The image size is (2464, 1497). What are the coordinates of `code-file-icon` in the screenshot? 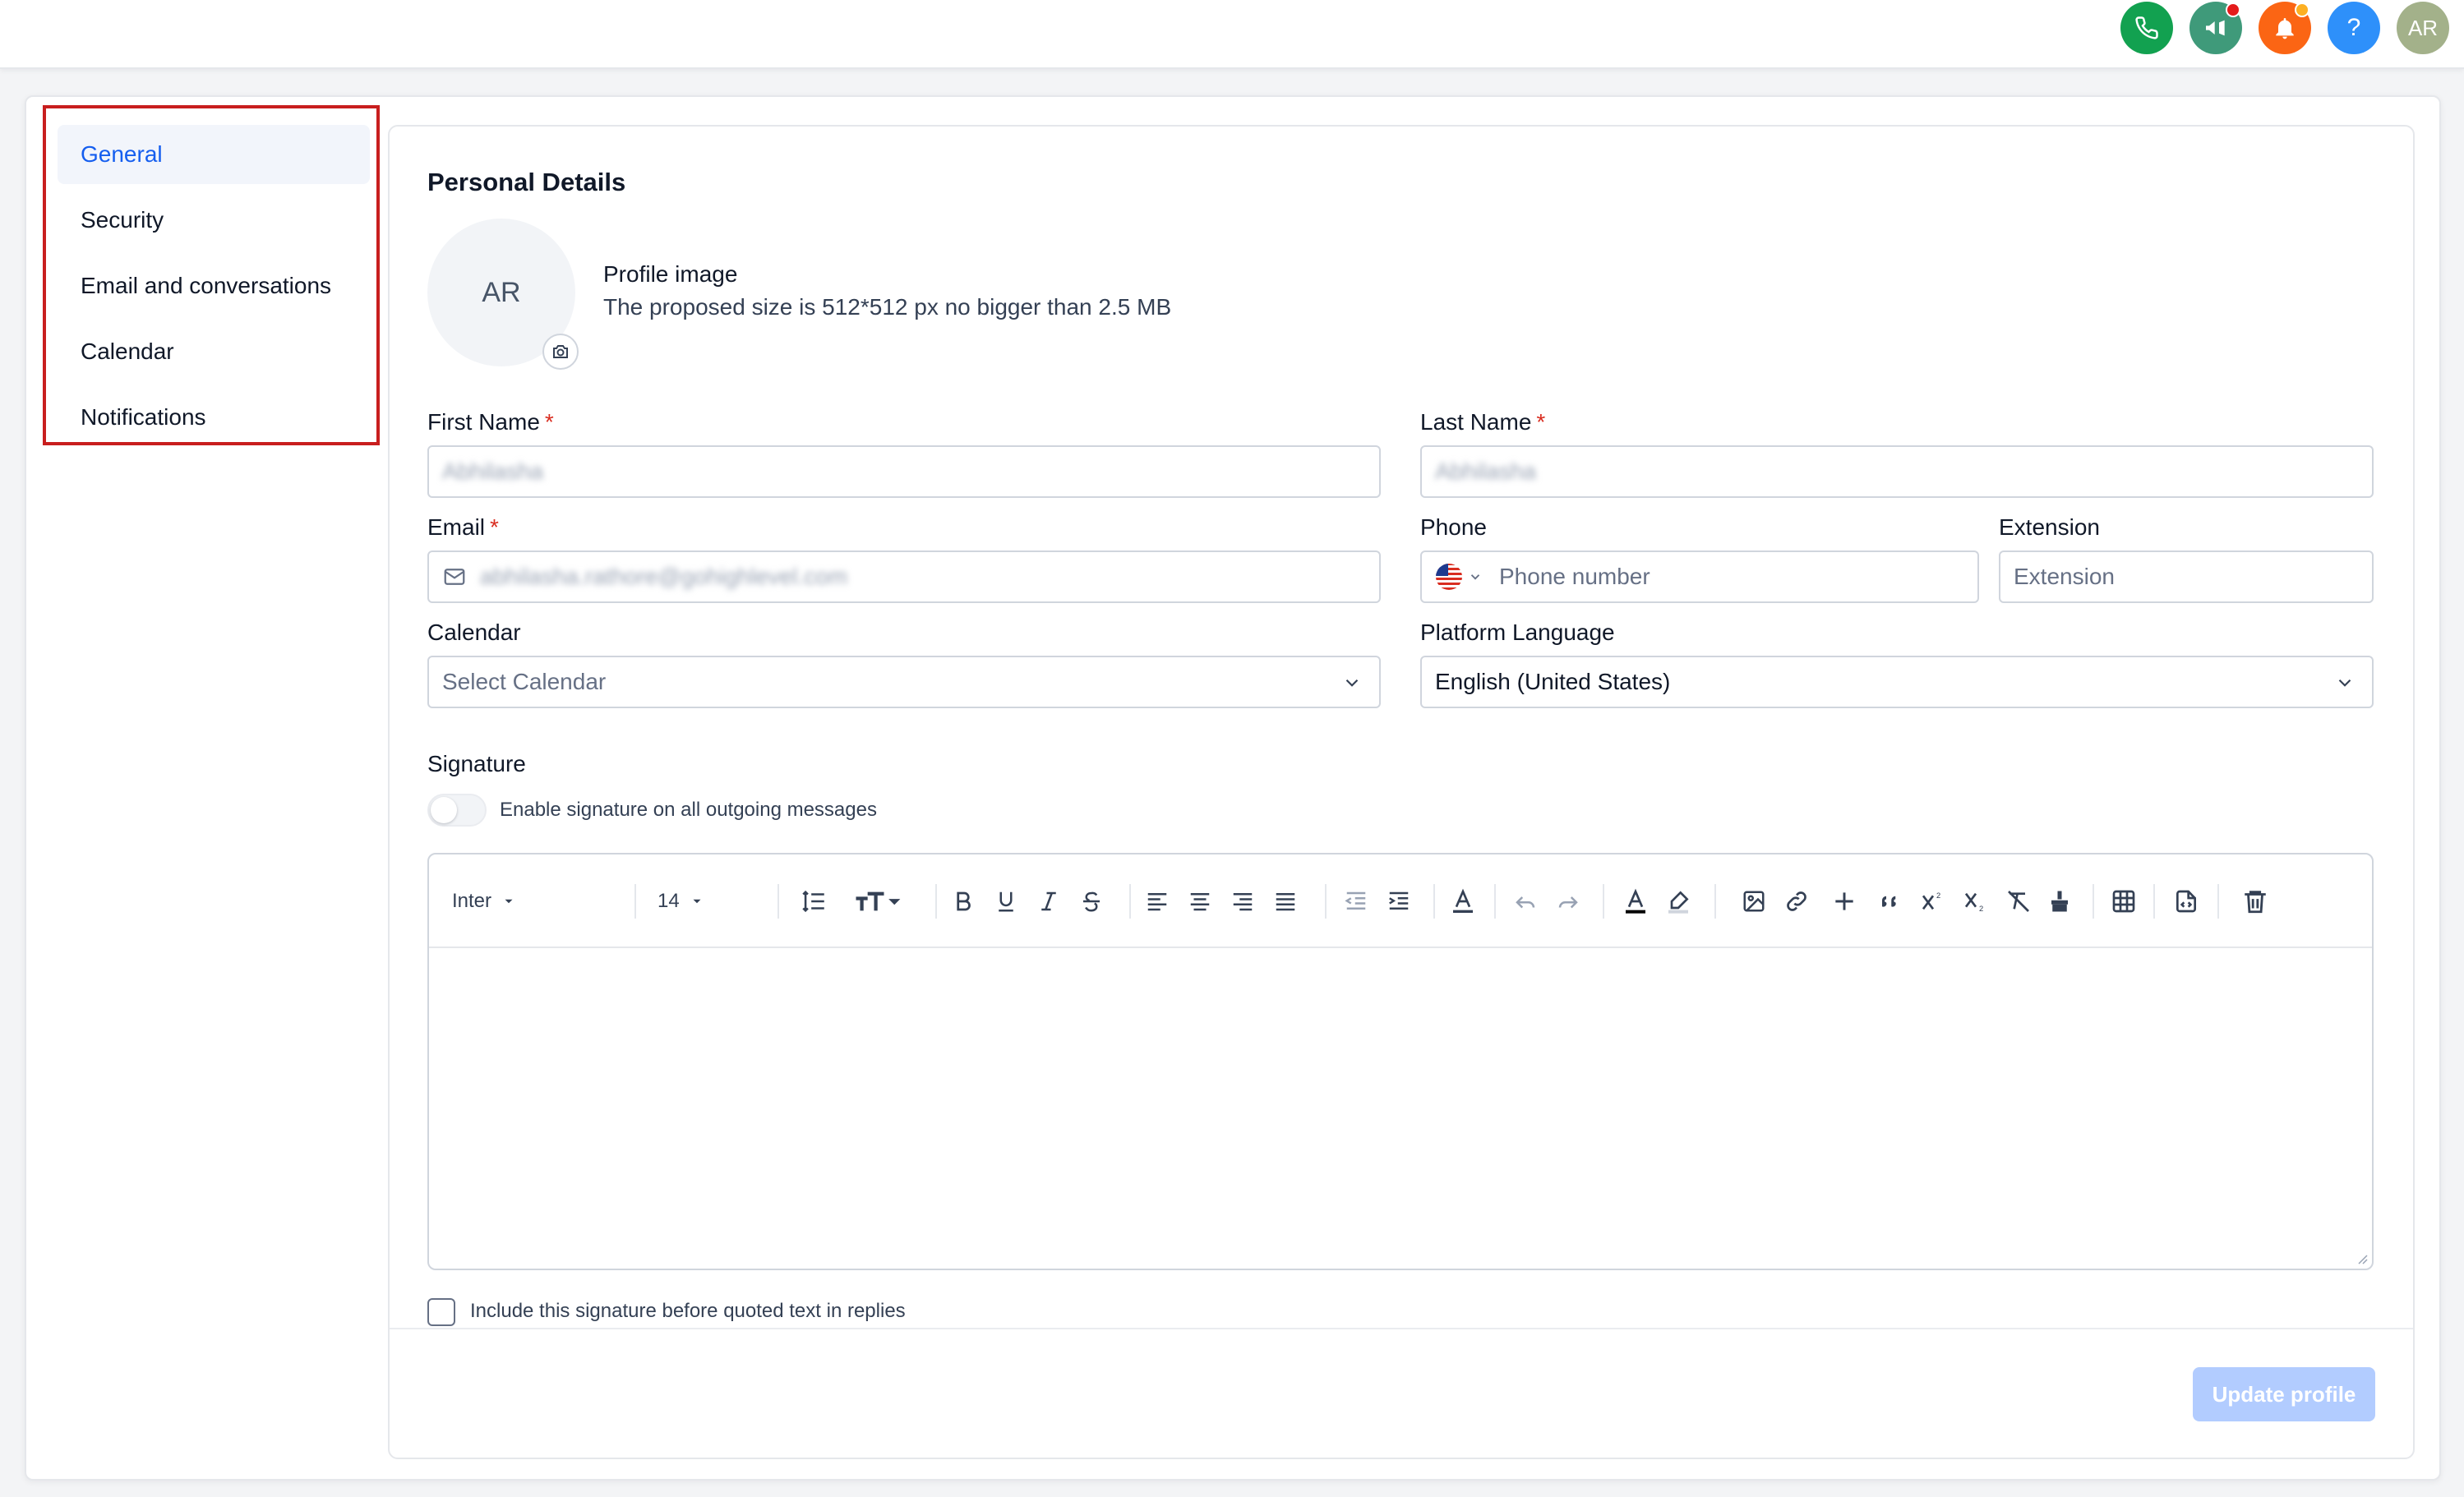 It's located at (2186, 901).